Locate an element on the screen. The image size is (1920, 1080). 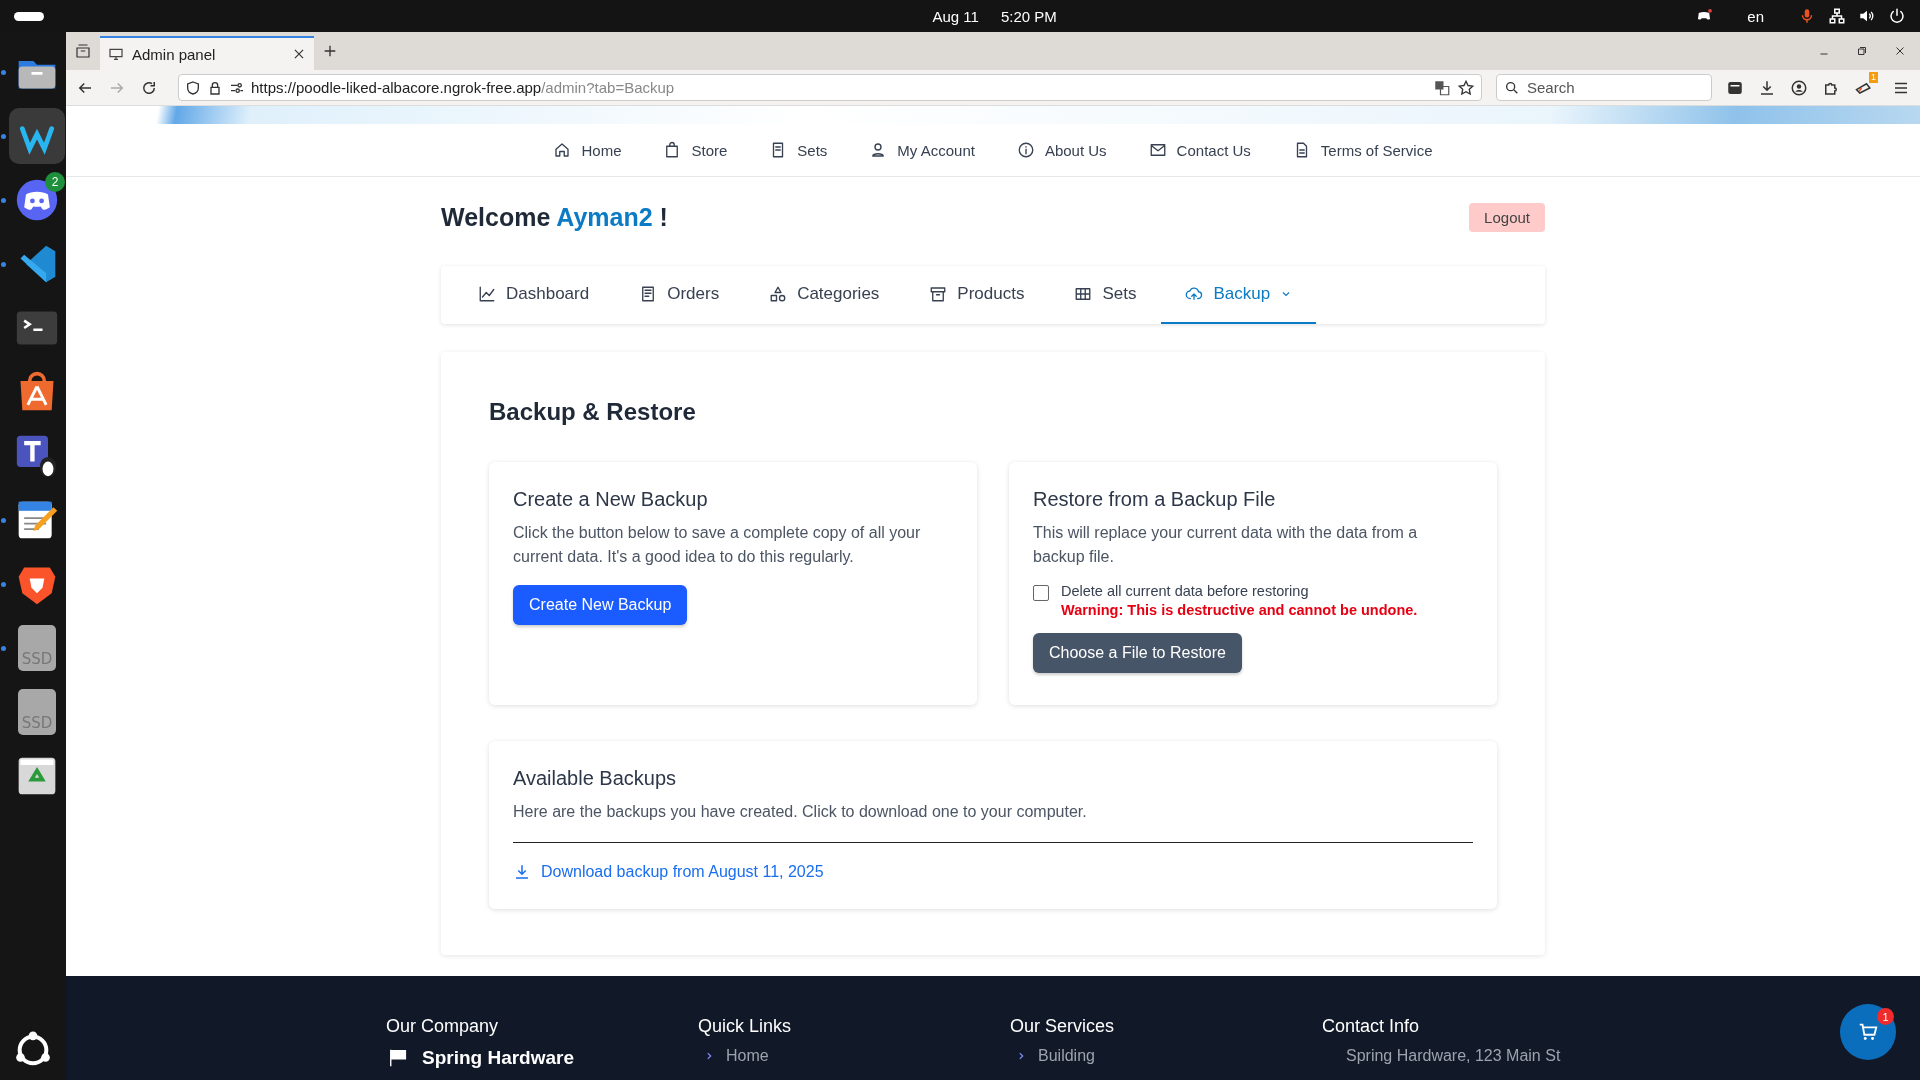
shield-icon is located at coordinates (193, 87).